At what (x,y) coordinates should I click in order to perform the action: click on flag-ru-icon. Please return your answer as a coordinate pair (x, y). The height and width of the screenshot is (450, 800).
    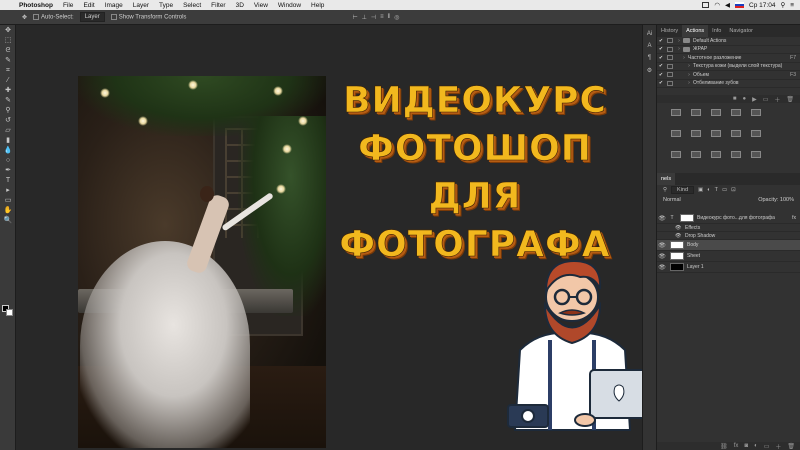
    Looking at the image, I should click on (740, 5).